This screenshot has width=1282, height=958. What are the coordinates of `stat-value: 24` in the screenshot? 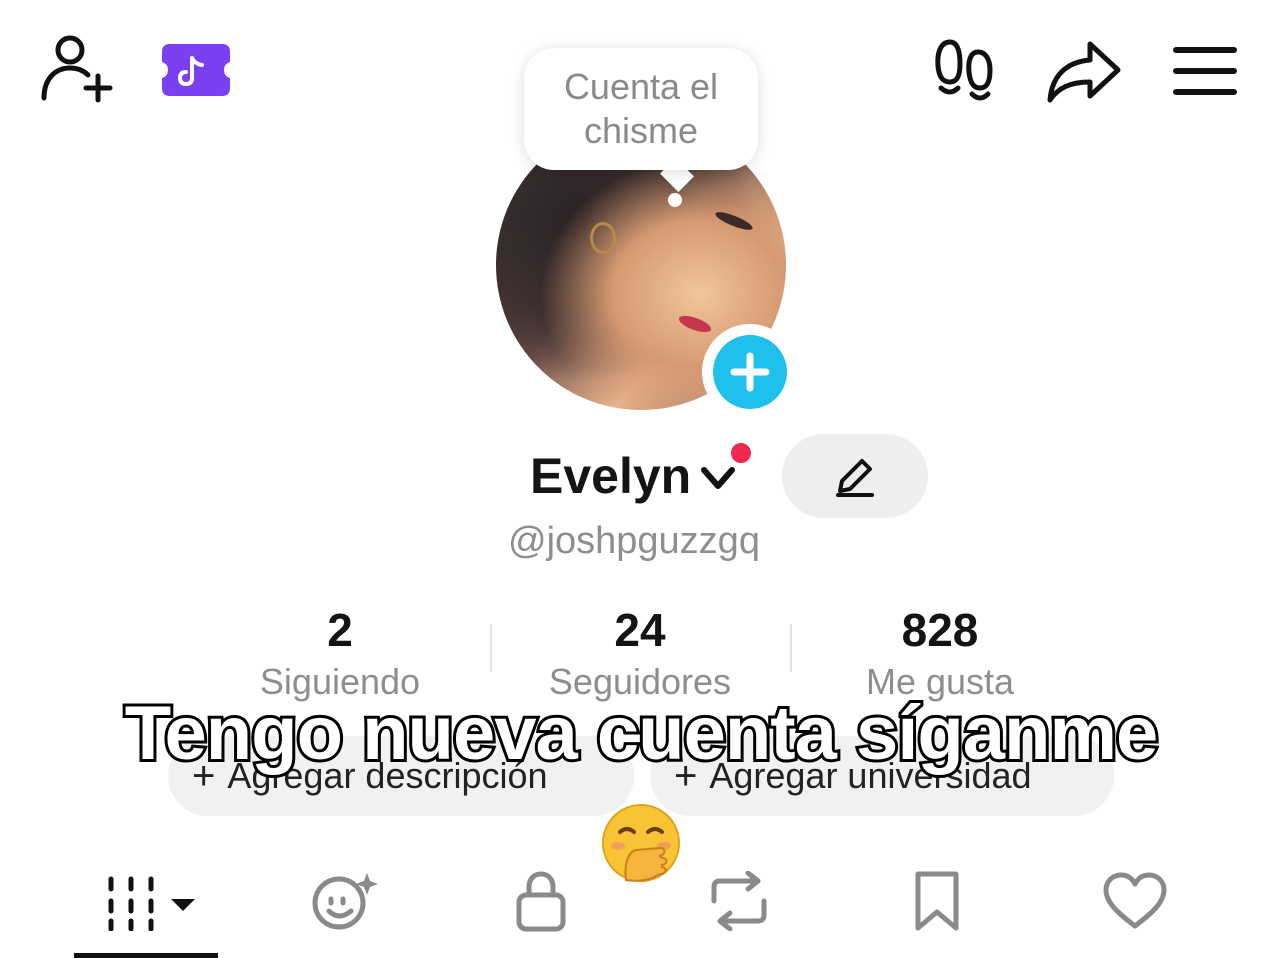 It's located at (640, 630).